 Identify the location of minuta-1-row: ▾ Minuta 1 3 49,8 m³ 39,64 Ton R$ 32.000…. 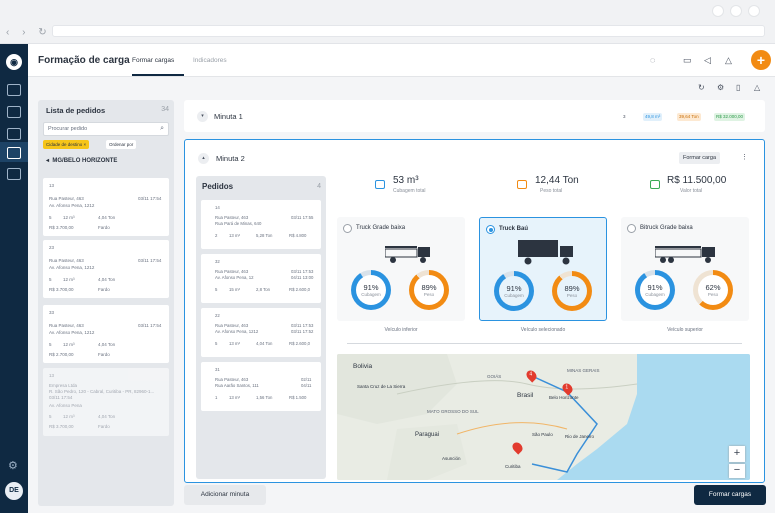
(474, 116).